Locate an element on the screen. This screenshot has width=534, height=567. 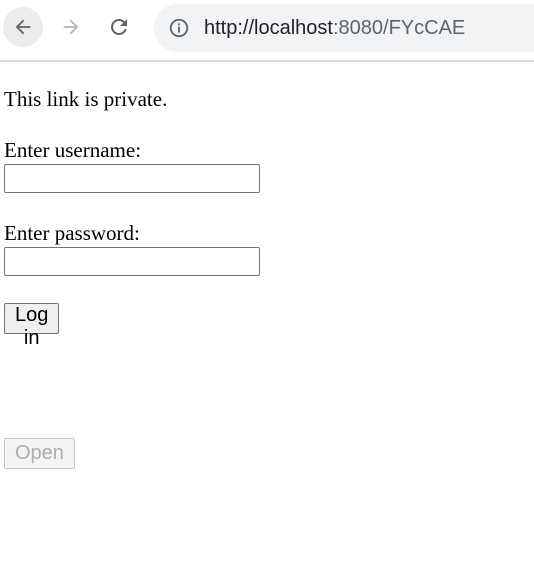
arrow-left-icon is located at coordinates (23, 27).